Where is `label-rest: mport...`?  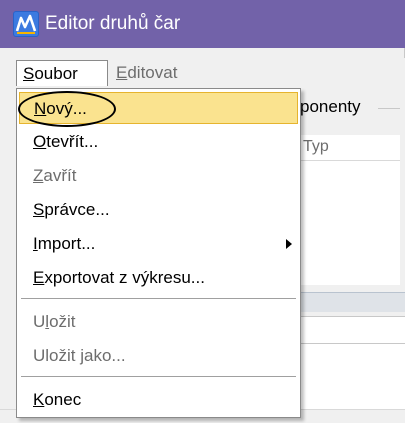 label-rest: mport... is located at coordinates (66, 243).